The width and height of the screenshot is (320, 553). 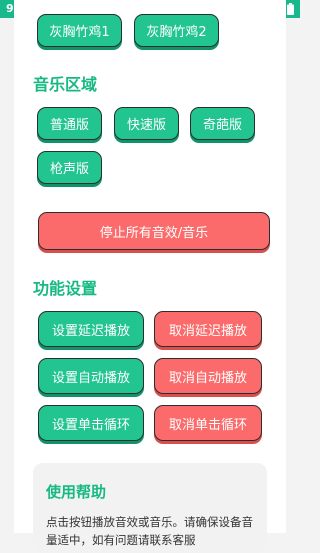 I want to click on cancel-click-loop-button: 取消单击循环, so click(x=208, y=423).